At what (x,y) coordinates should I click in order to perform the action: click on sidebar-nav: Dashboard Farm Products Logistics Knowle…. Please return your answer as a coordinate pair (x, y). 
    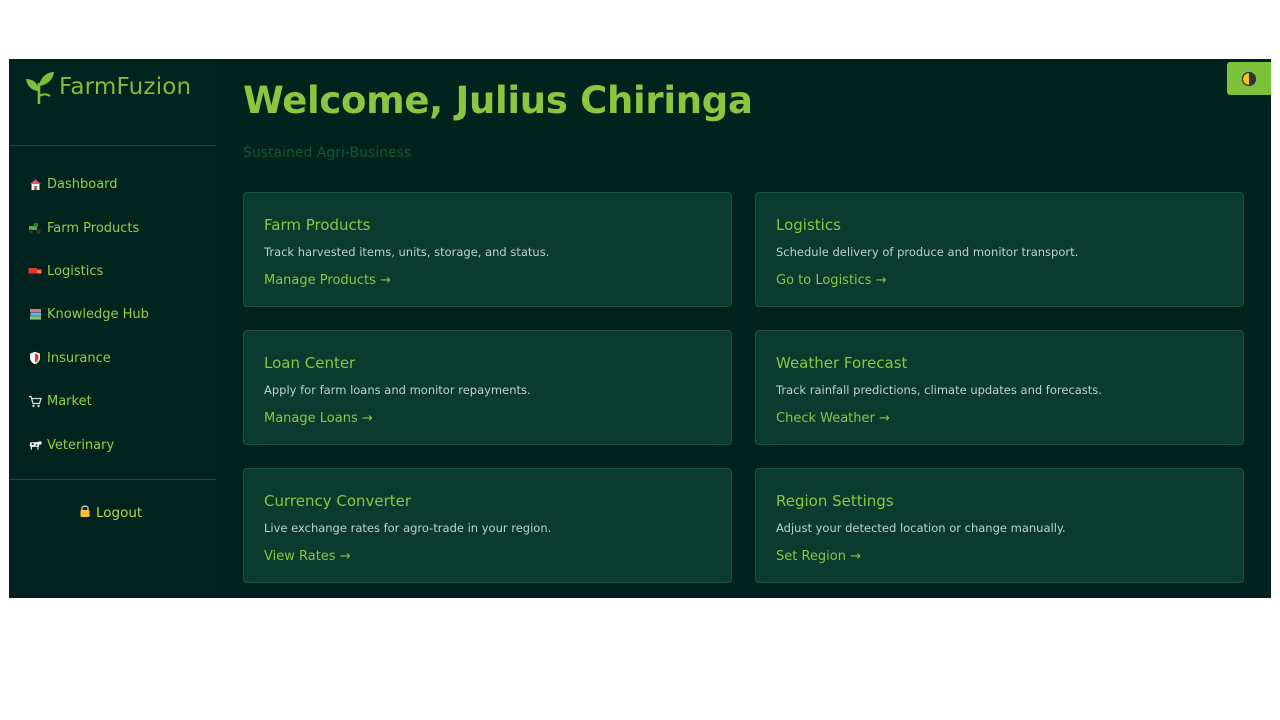
    Looking at the image, I should click on (112, 315).